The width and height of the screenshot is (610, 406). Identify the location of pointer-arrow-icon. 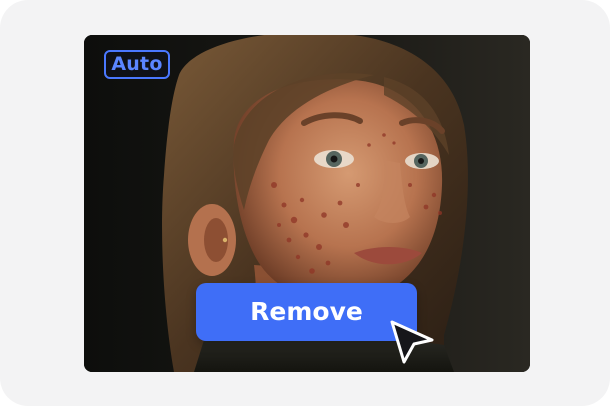
(412, 342).